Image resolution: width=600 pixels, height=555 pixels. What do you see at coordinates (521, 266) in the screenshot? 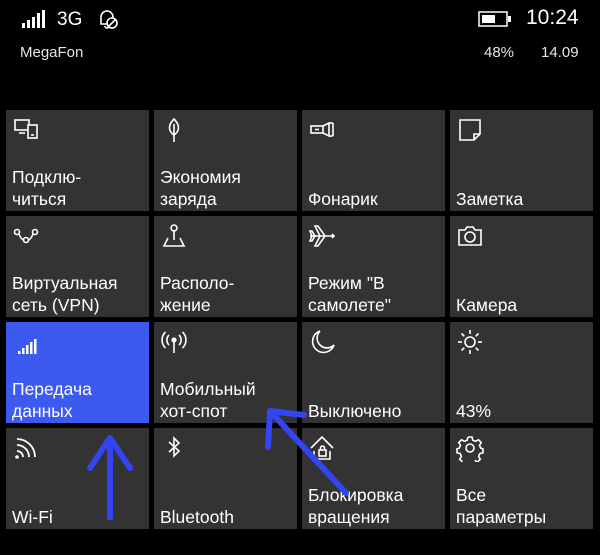
I see `tile-camera: Камера` at bounding box center [521, 266].